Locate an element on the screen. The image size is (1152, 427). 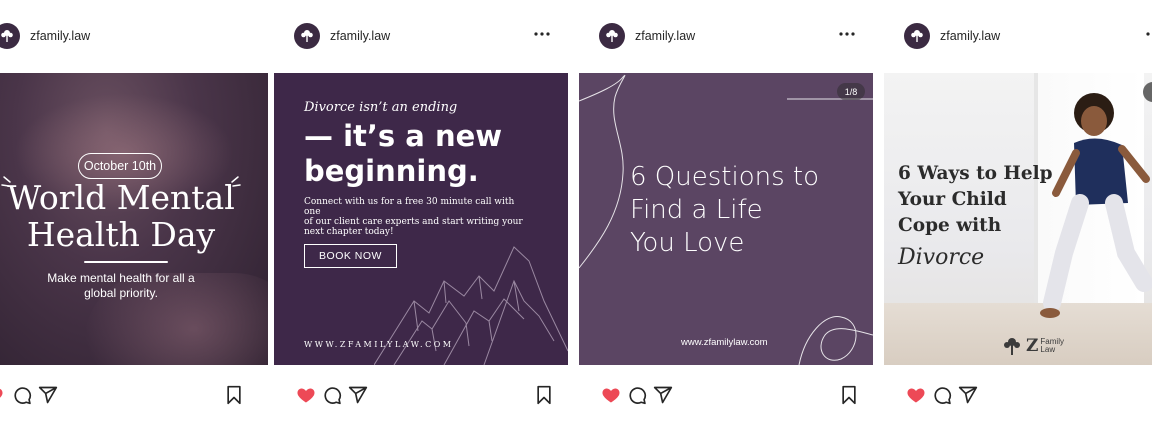
post-title: 6 Questions to Find a Life You Love is located at coordinates (724, 210).